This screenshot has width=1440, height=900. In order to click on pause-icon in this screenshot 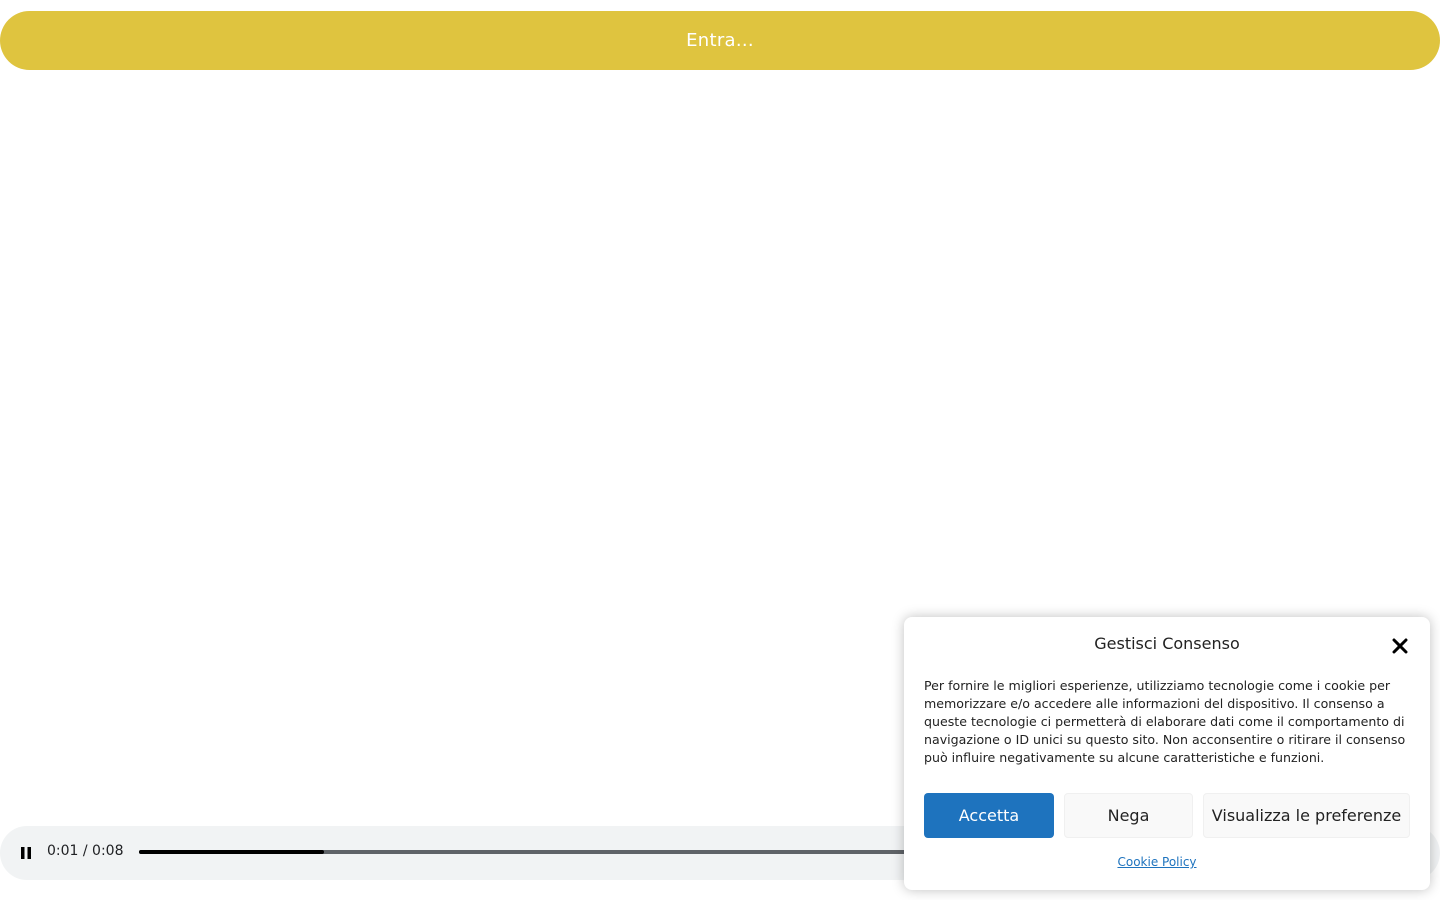, I will do `click(26, 853)`.